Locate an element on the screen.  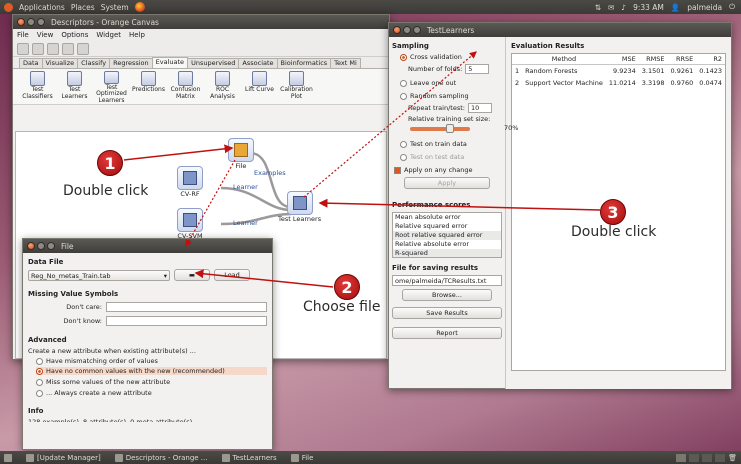
list-item: R-squared is located at coordinates (447, 253).